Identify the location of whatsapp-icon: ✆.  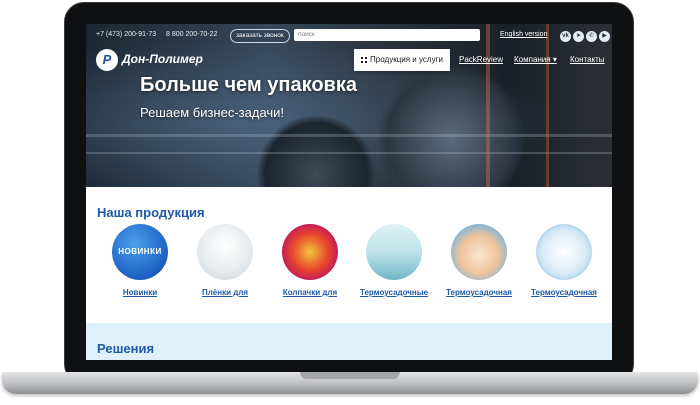
(591, 36).